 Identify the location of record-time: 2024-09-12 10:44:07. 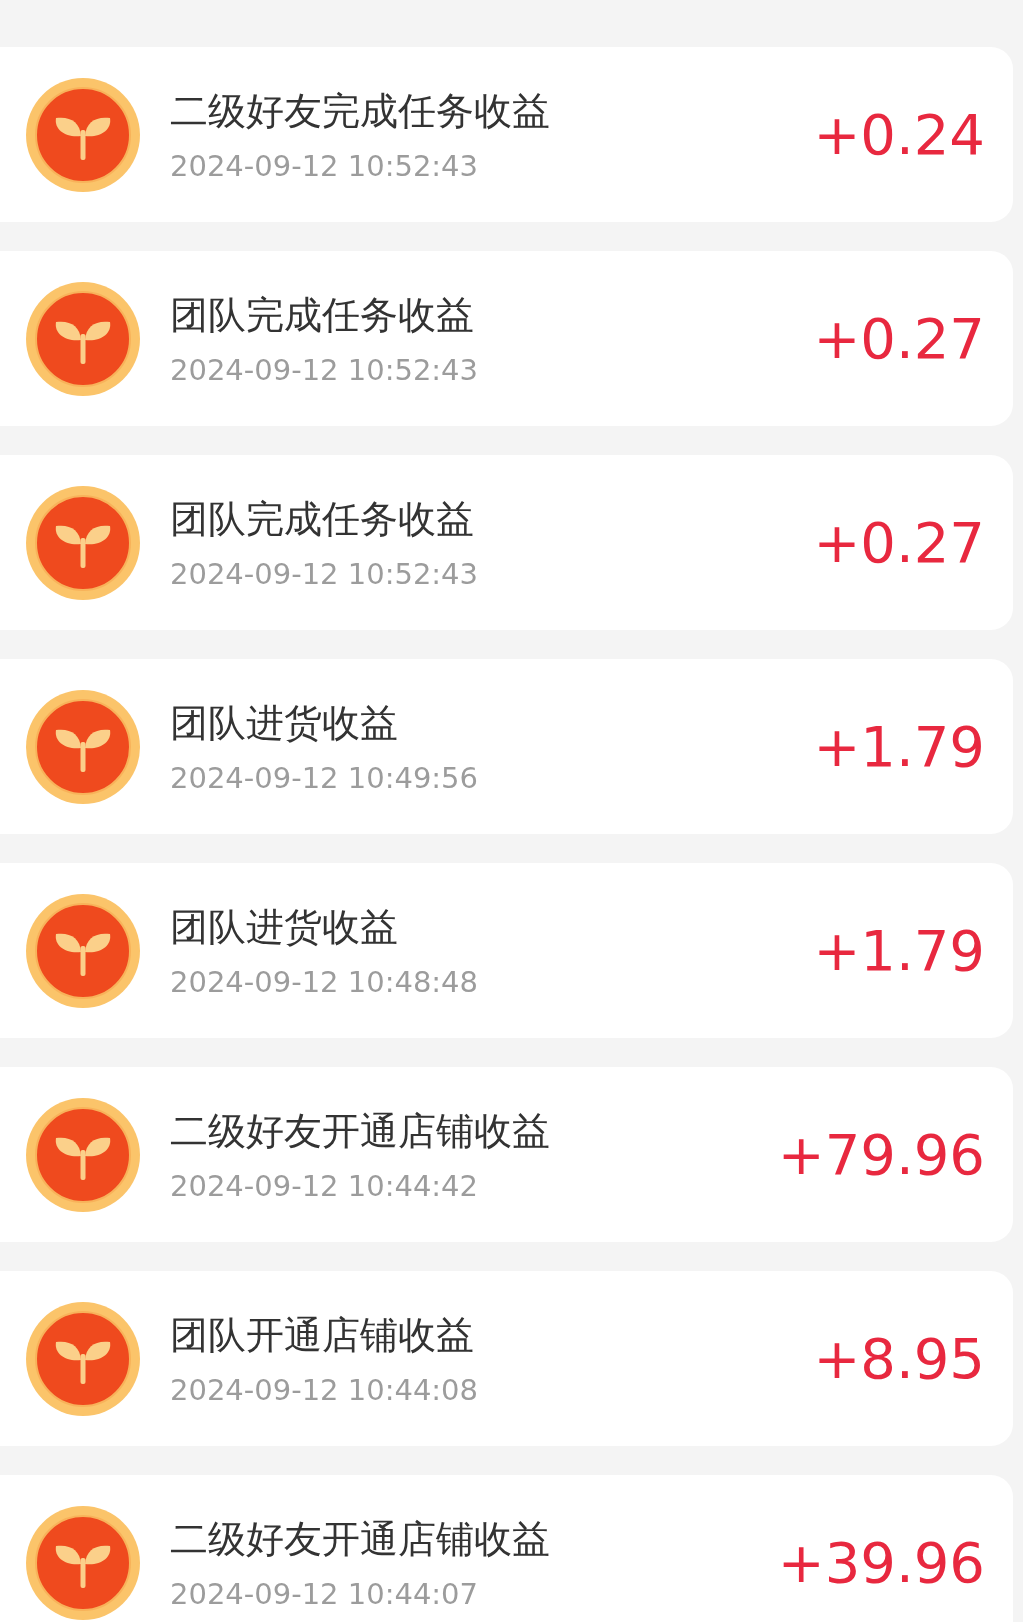
(324, 1594).